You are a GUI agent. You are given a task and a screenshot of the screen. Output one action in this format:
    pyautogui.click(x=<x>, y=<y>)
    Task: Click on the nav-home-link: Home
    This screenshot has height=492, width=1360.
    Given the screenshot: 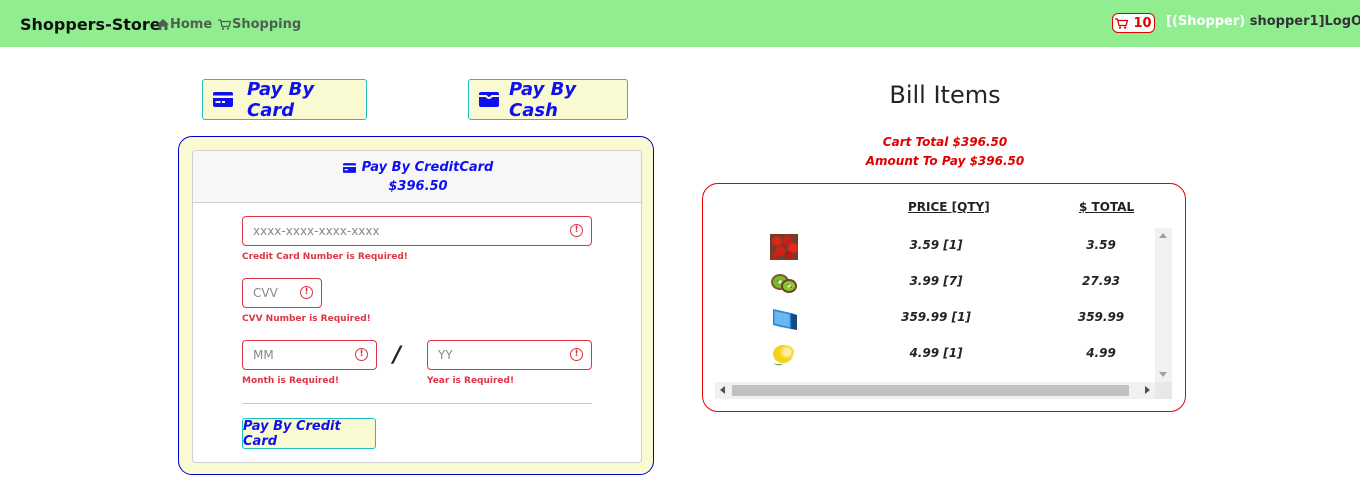 What is the action you would take?
    pyautogui.click(x=184, y=24)
    